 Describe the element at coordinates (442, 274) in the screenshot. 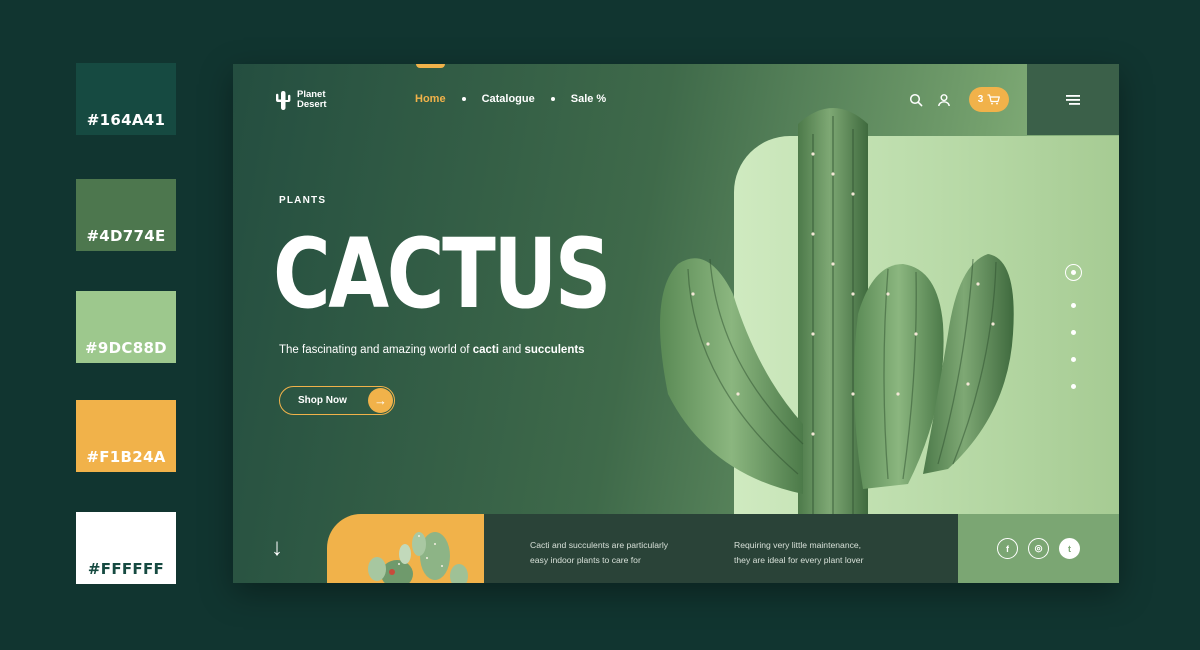

I see `hero-title: CACTUS` at that location.